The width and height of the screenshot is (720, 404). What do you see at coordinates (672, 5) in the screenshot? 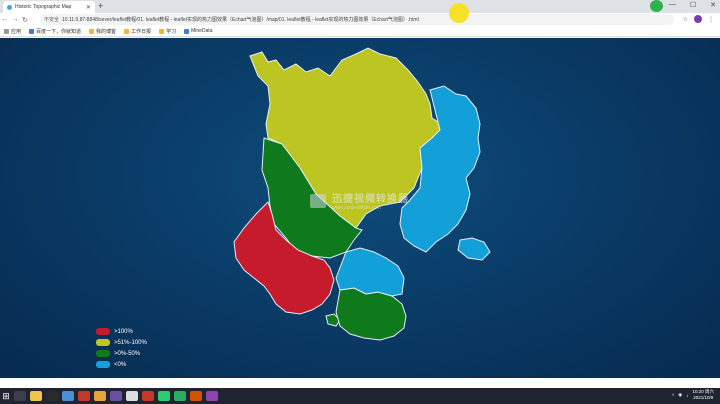
I see `minimize-button: —` at bounding box center [672, 5].